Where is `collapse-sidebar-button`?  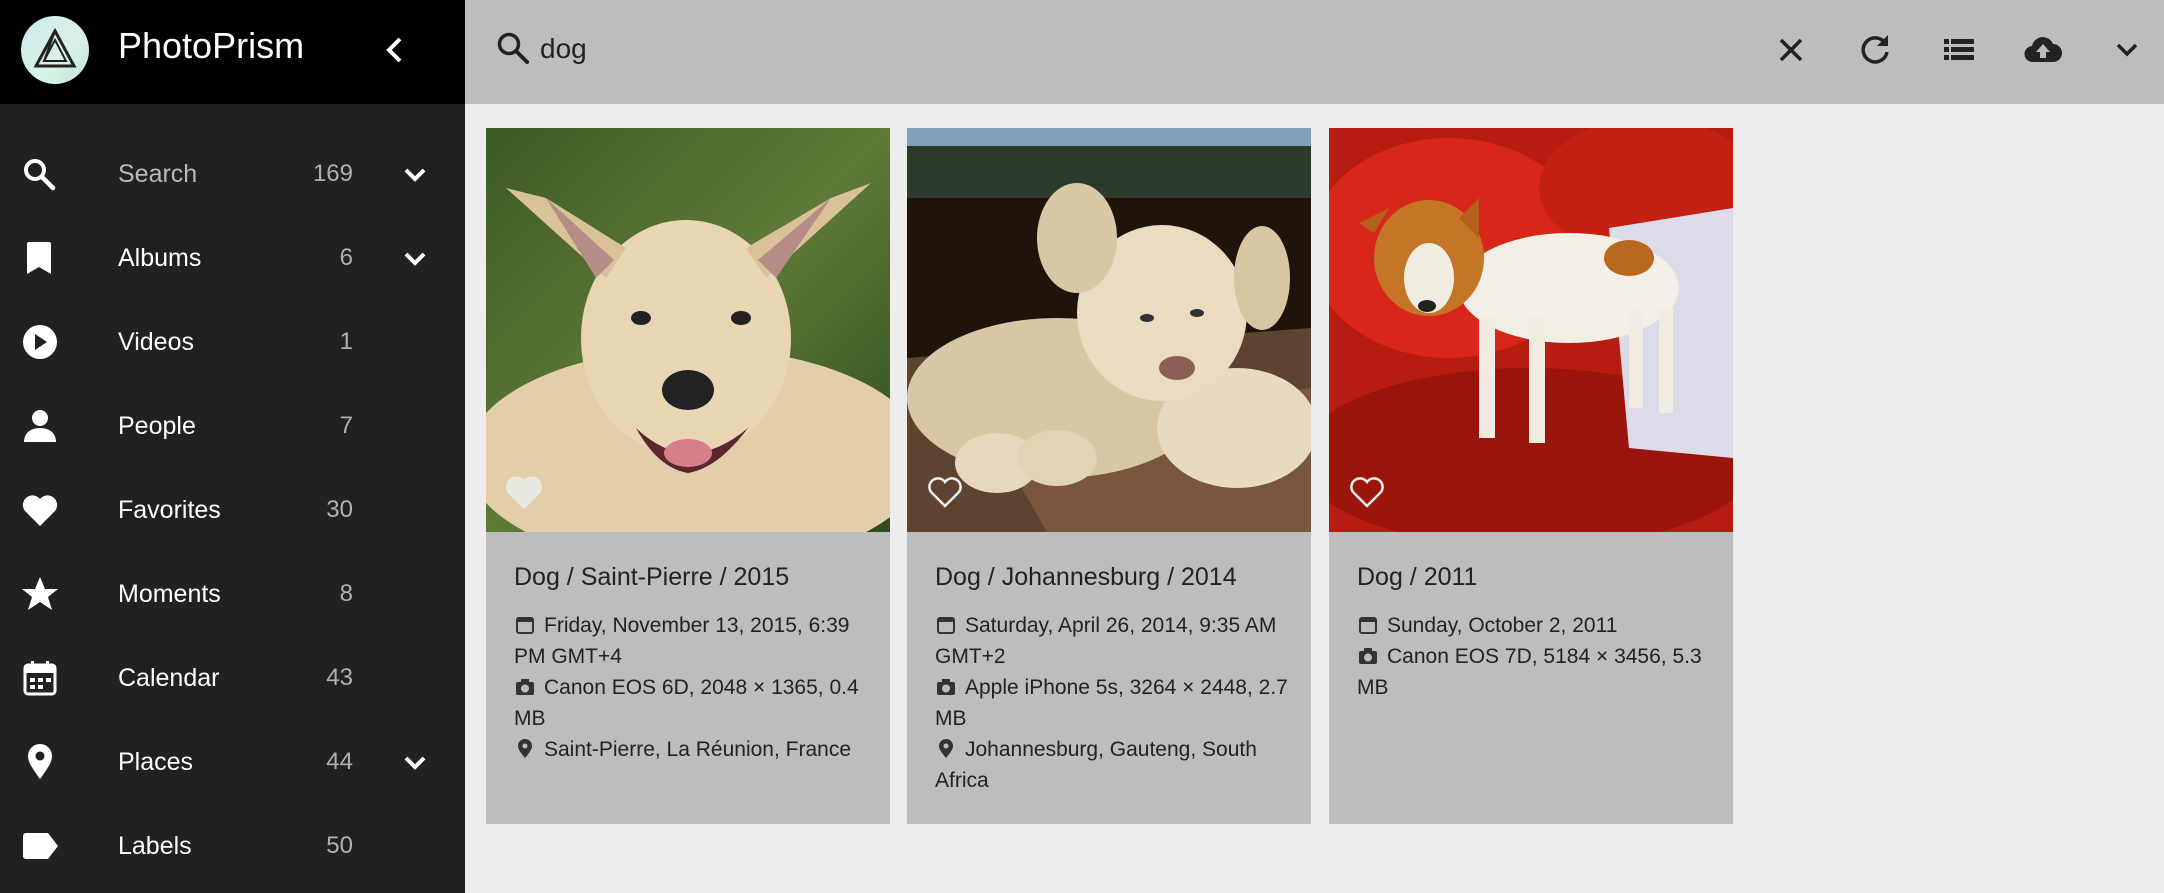 collapse-sidebar-button is located at coordinates (395, 50).